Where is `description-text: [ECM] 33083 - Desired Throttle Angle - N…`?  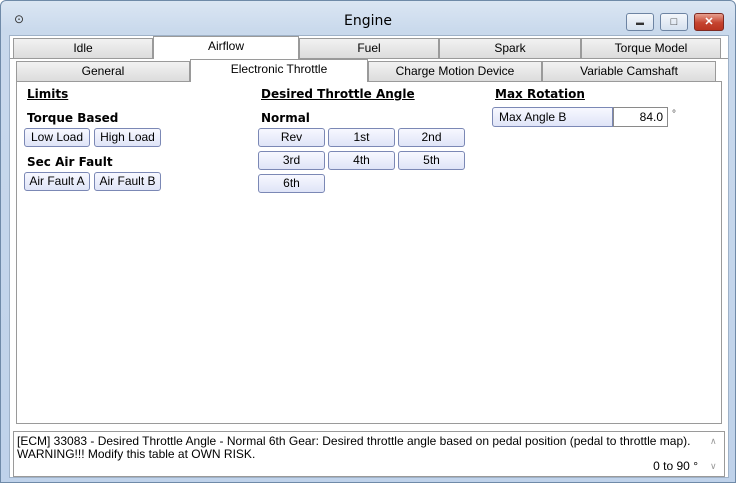 description-text: [ECM] 33083 - Desired Throttle Angle - N… is located at coordinates (354, 447).